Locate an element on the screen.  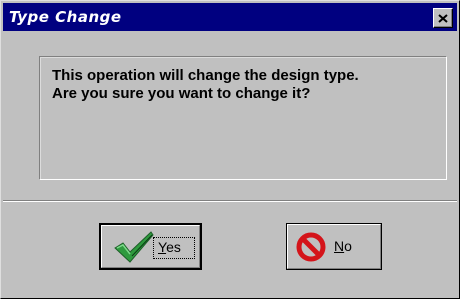
no-button-label: No is located at coordinates (343, 246).